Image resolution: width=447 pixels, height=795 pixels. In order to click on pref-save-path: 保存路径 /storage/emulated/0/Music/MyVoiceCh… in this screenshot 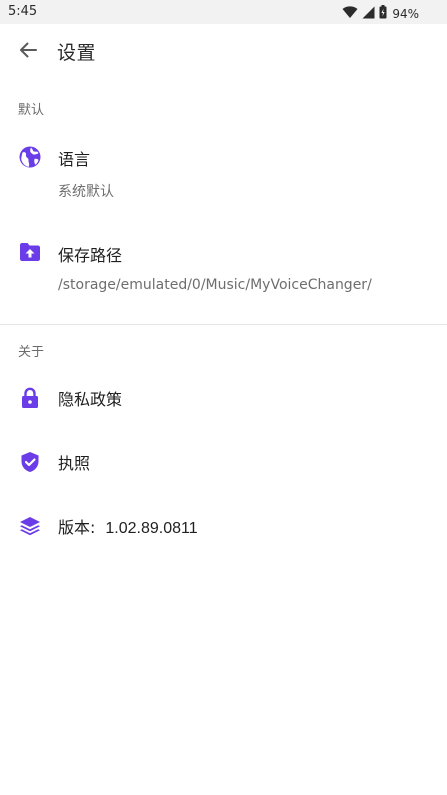, I will do `click(223, 267)`.